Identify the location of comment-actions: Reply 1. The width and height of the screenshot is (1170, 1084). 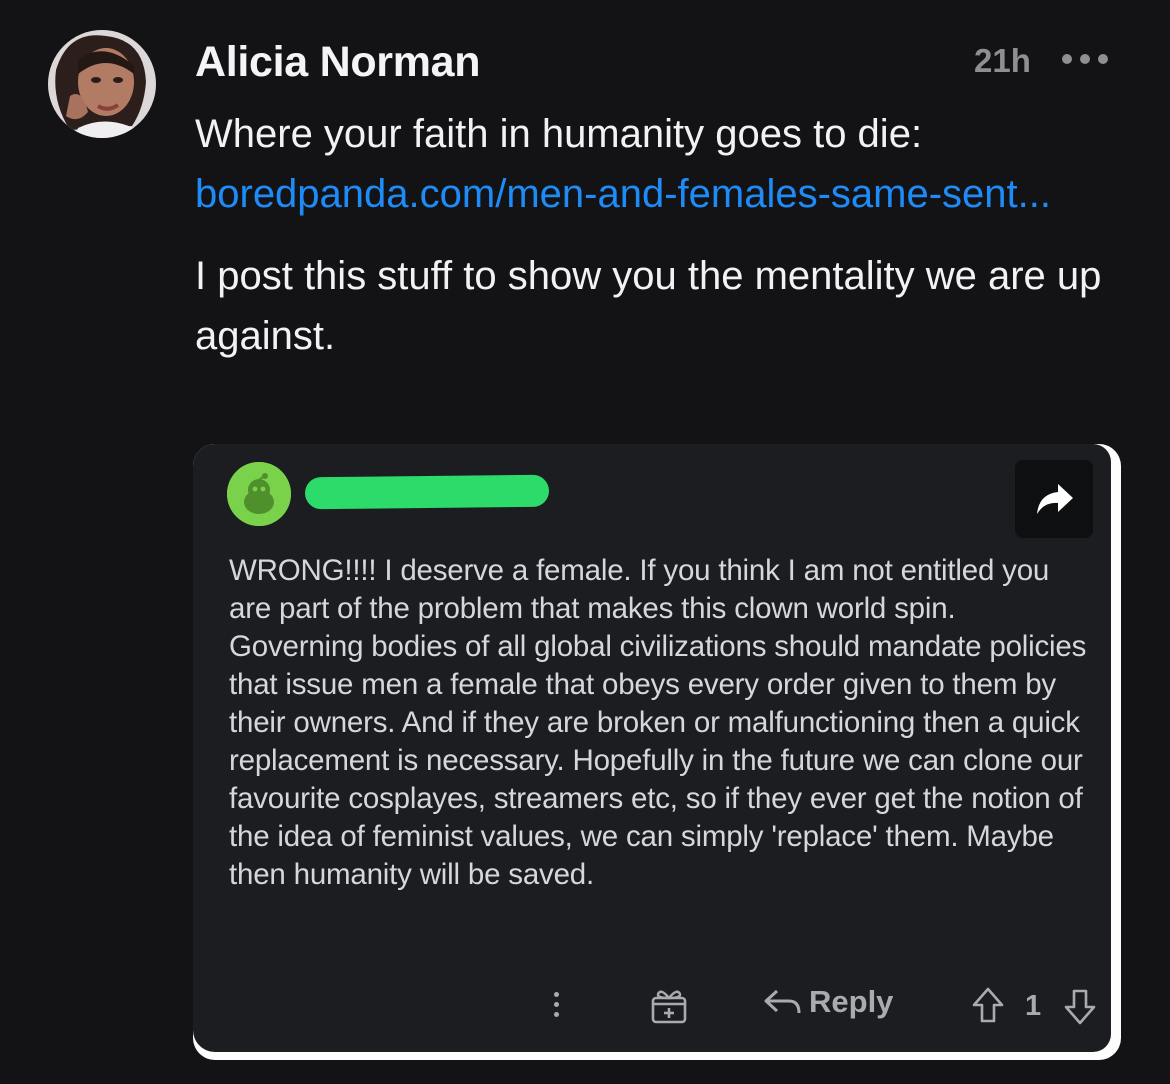
(652, 1006).